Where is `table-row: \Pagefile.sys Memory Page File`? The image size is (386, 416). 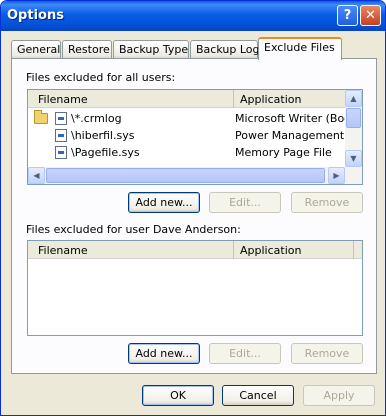
table-row: \Pagefile.sys Memory Page File is located at coordinates (195, 152).